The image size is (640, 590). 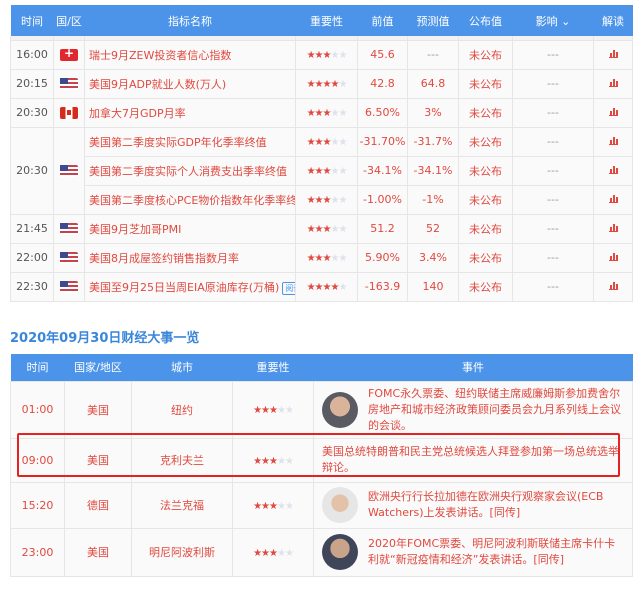 What do you see at coordinates (164, 258) in the screenshot?
I see `indicator-label: 美国8月成屋签约销售指数月率` at bounding box center [164, 258].